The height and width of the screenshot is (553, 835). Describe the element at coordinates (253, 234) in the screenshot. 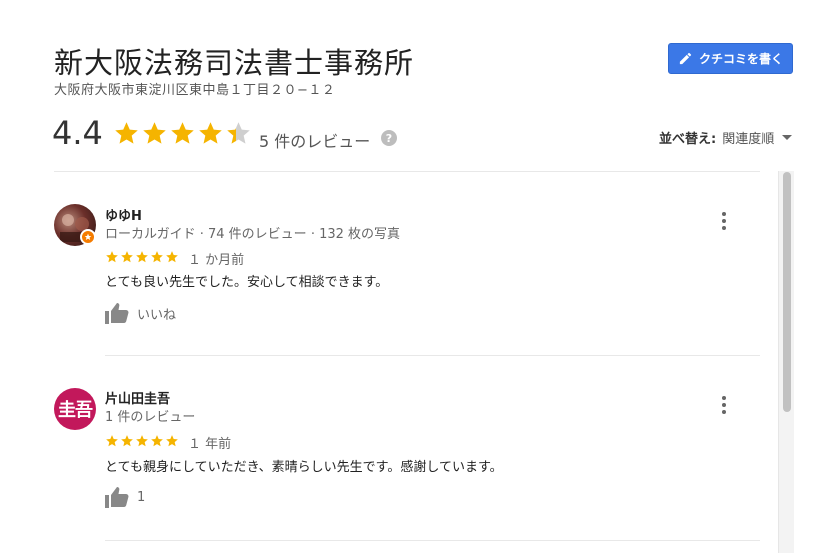

I see `review-author-meta: ローカルガイド · 74 件のレビュー · 132 枚の写真` at that location.